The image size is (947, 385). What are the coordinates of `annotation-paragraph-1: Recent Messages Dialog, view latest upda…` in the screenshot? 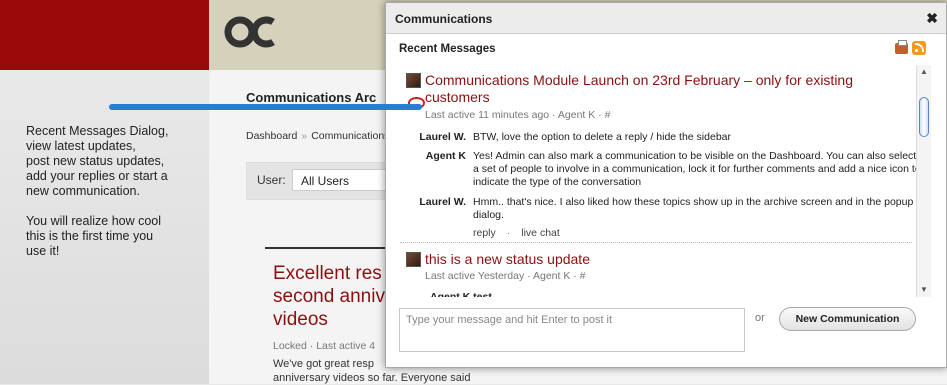 It's located at (97, 161).